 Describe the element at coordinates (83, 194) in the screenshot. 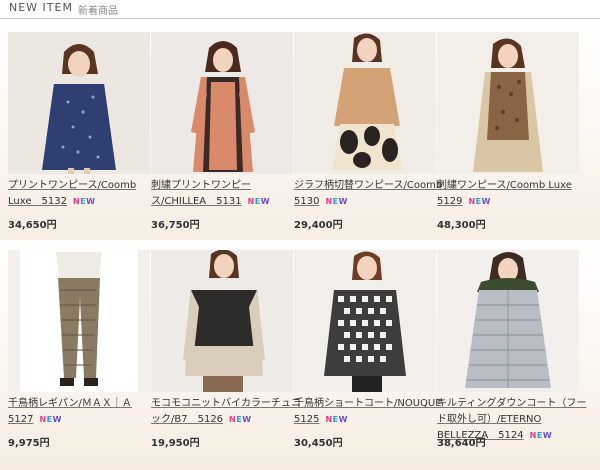

I see `product-name: プリントワンピース/Coomb Luxe 5132 NEW` at that location.